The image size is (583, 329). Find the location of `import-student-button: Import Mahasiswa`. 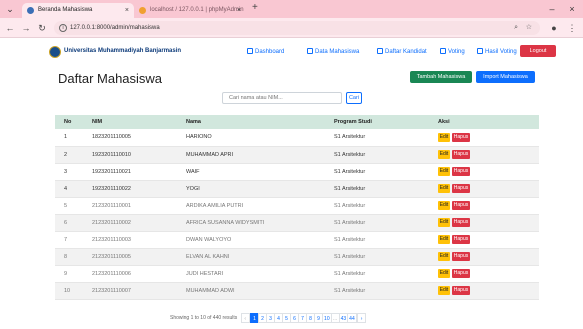

import-student-button: Import Mahasiswa is located at coordinates (505, 77).